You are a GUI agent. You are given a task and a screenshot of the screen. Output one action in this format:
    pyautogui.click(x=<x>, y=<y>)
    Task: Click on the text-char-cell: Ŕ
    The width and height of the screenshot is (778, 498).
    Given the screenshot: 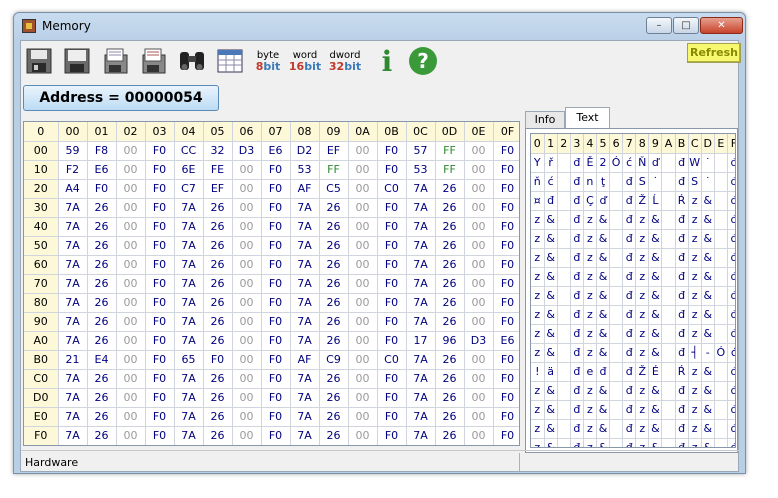 What is the action you would take?
    pyautogui.click(x=682, y=372)
    